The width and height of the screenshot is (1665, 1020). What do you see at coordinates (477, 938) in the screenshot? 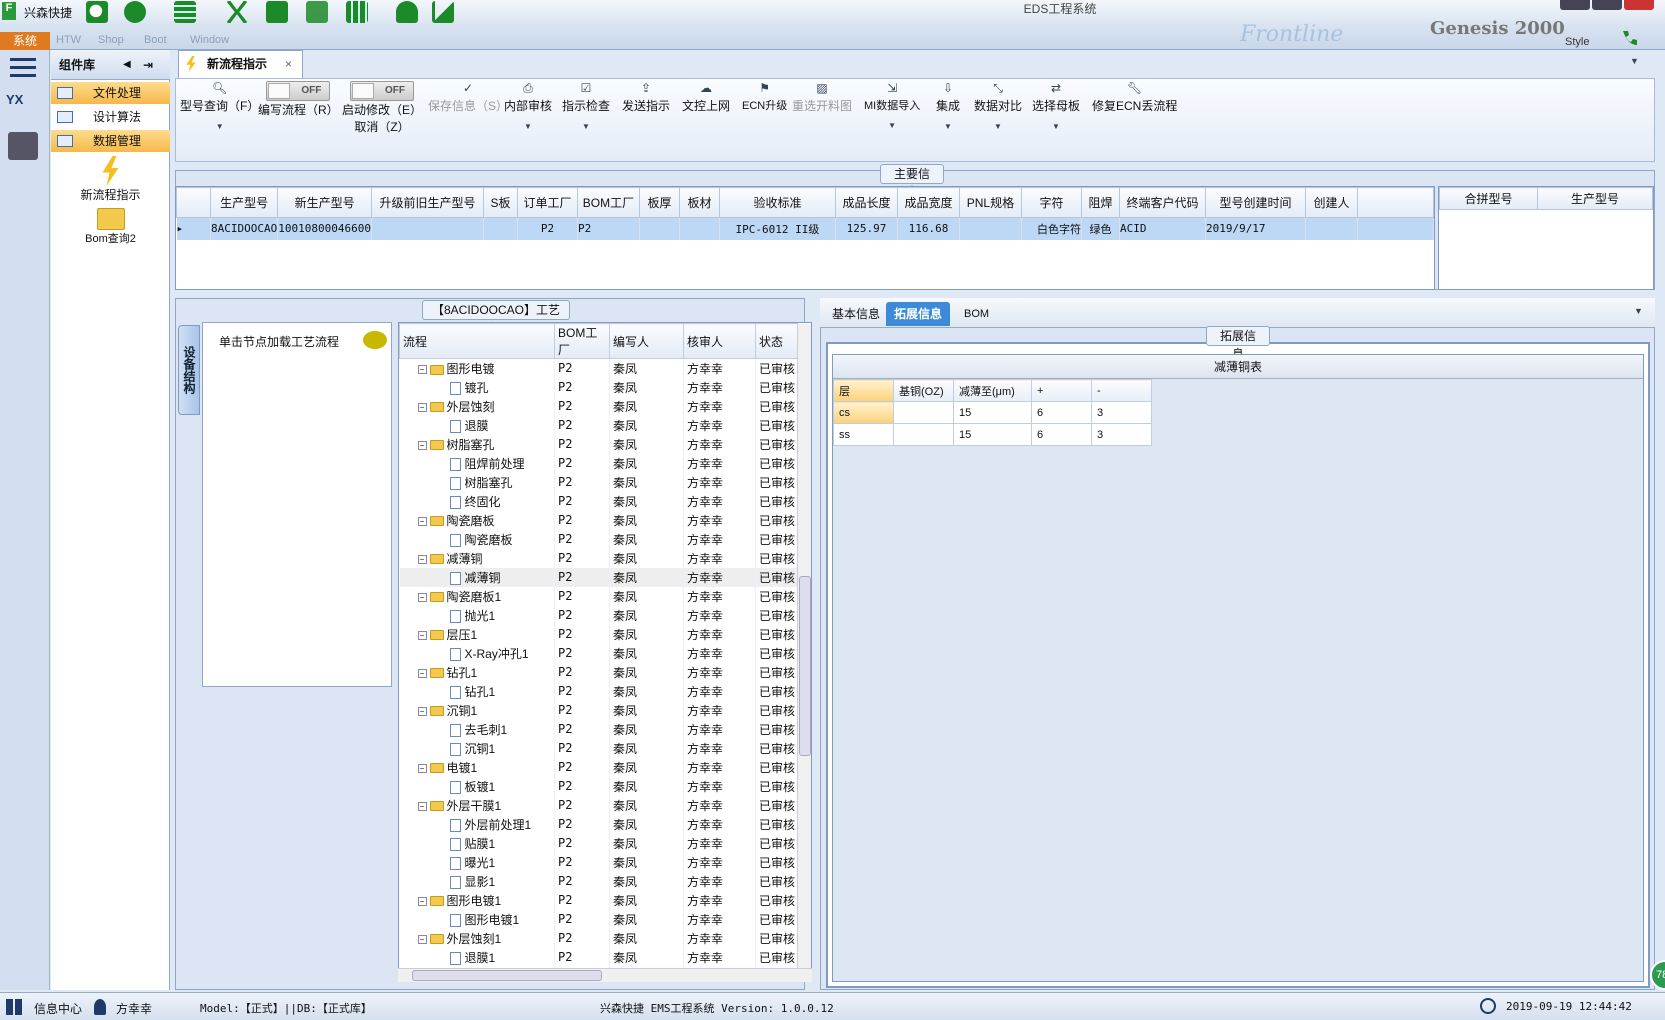
I see `process-name-cell: − 外层蚀刻1` at bounding box center [477, 938].